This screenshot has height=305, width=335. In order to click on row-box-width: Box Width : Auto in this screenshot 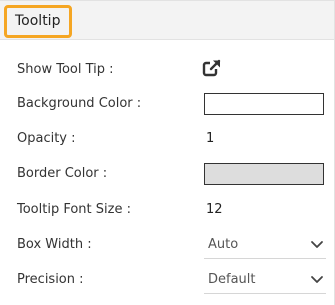, I will do `click(167, 245)`.